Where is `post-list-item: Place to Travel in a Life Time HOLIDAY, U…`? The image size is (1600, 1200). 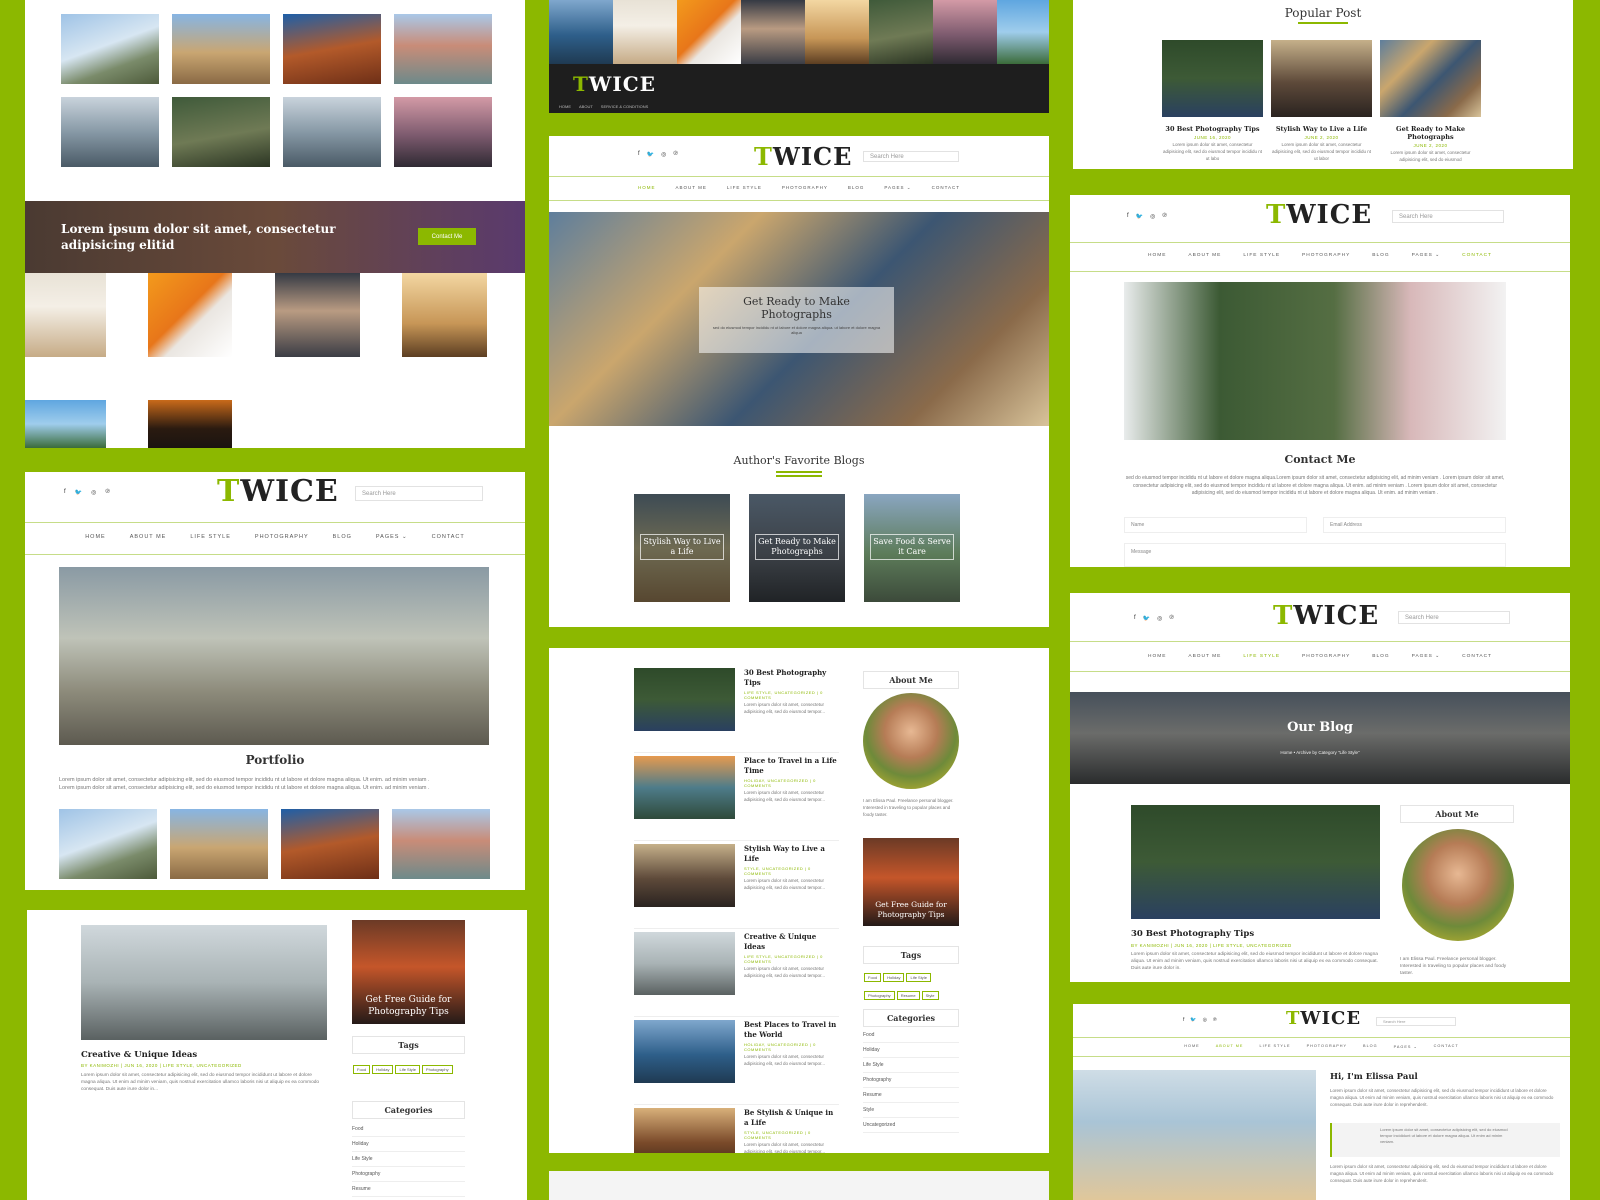
post-list-item: Place to Travel in a Life Time HOLIDAY, U… is located at coordinates (736, 797).